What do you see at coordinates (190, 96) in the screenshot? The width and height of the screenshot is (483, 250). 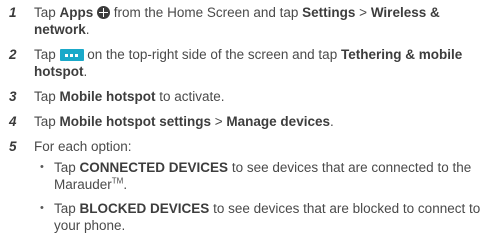 I see `step-text: to activate.` at bounding box center [190, 96].